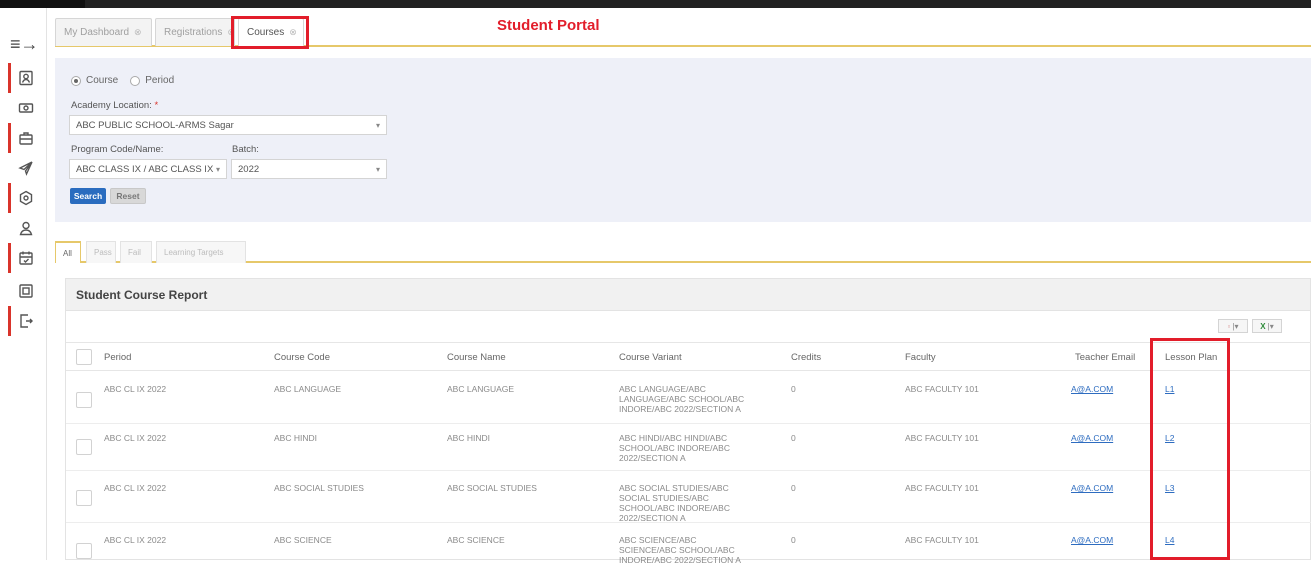  Describe the element at coordinates (24, 78) in the screenshot. I see `profile-card-icon` at that location.